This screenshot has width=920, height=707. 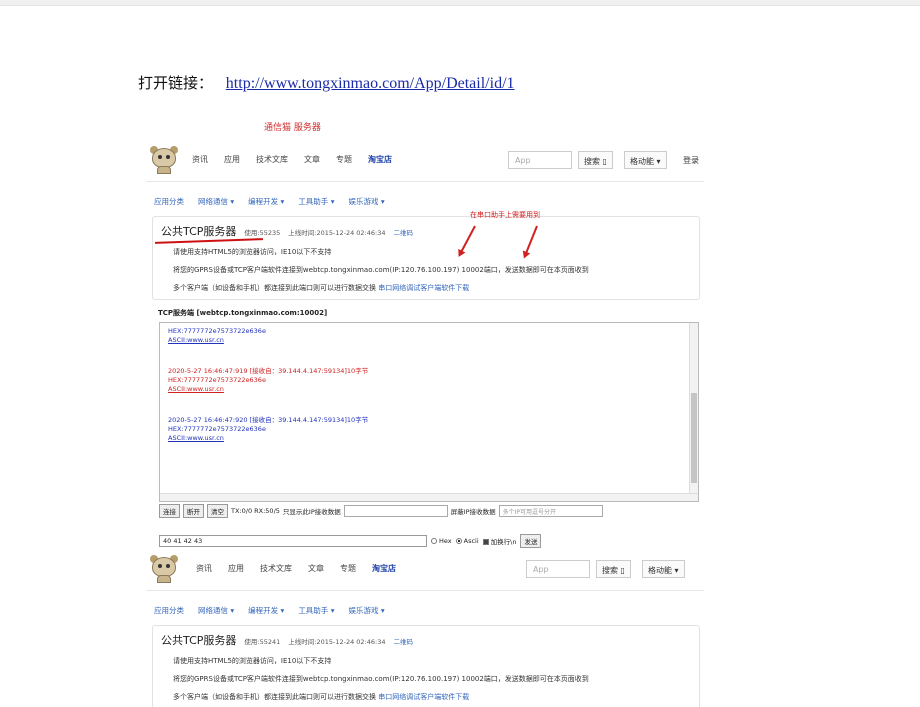 I want to click on only-ip-label: 只显示此IP接收数据, so click(x=311, y=512).